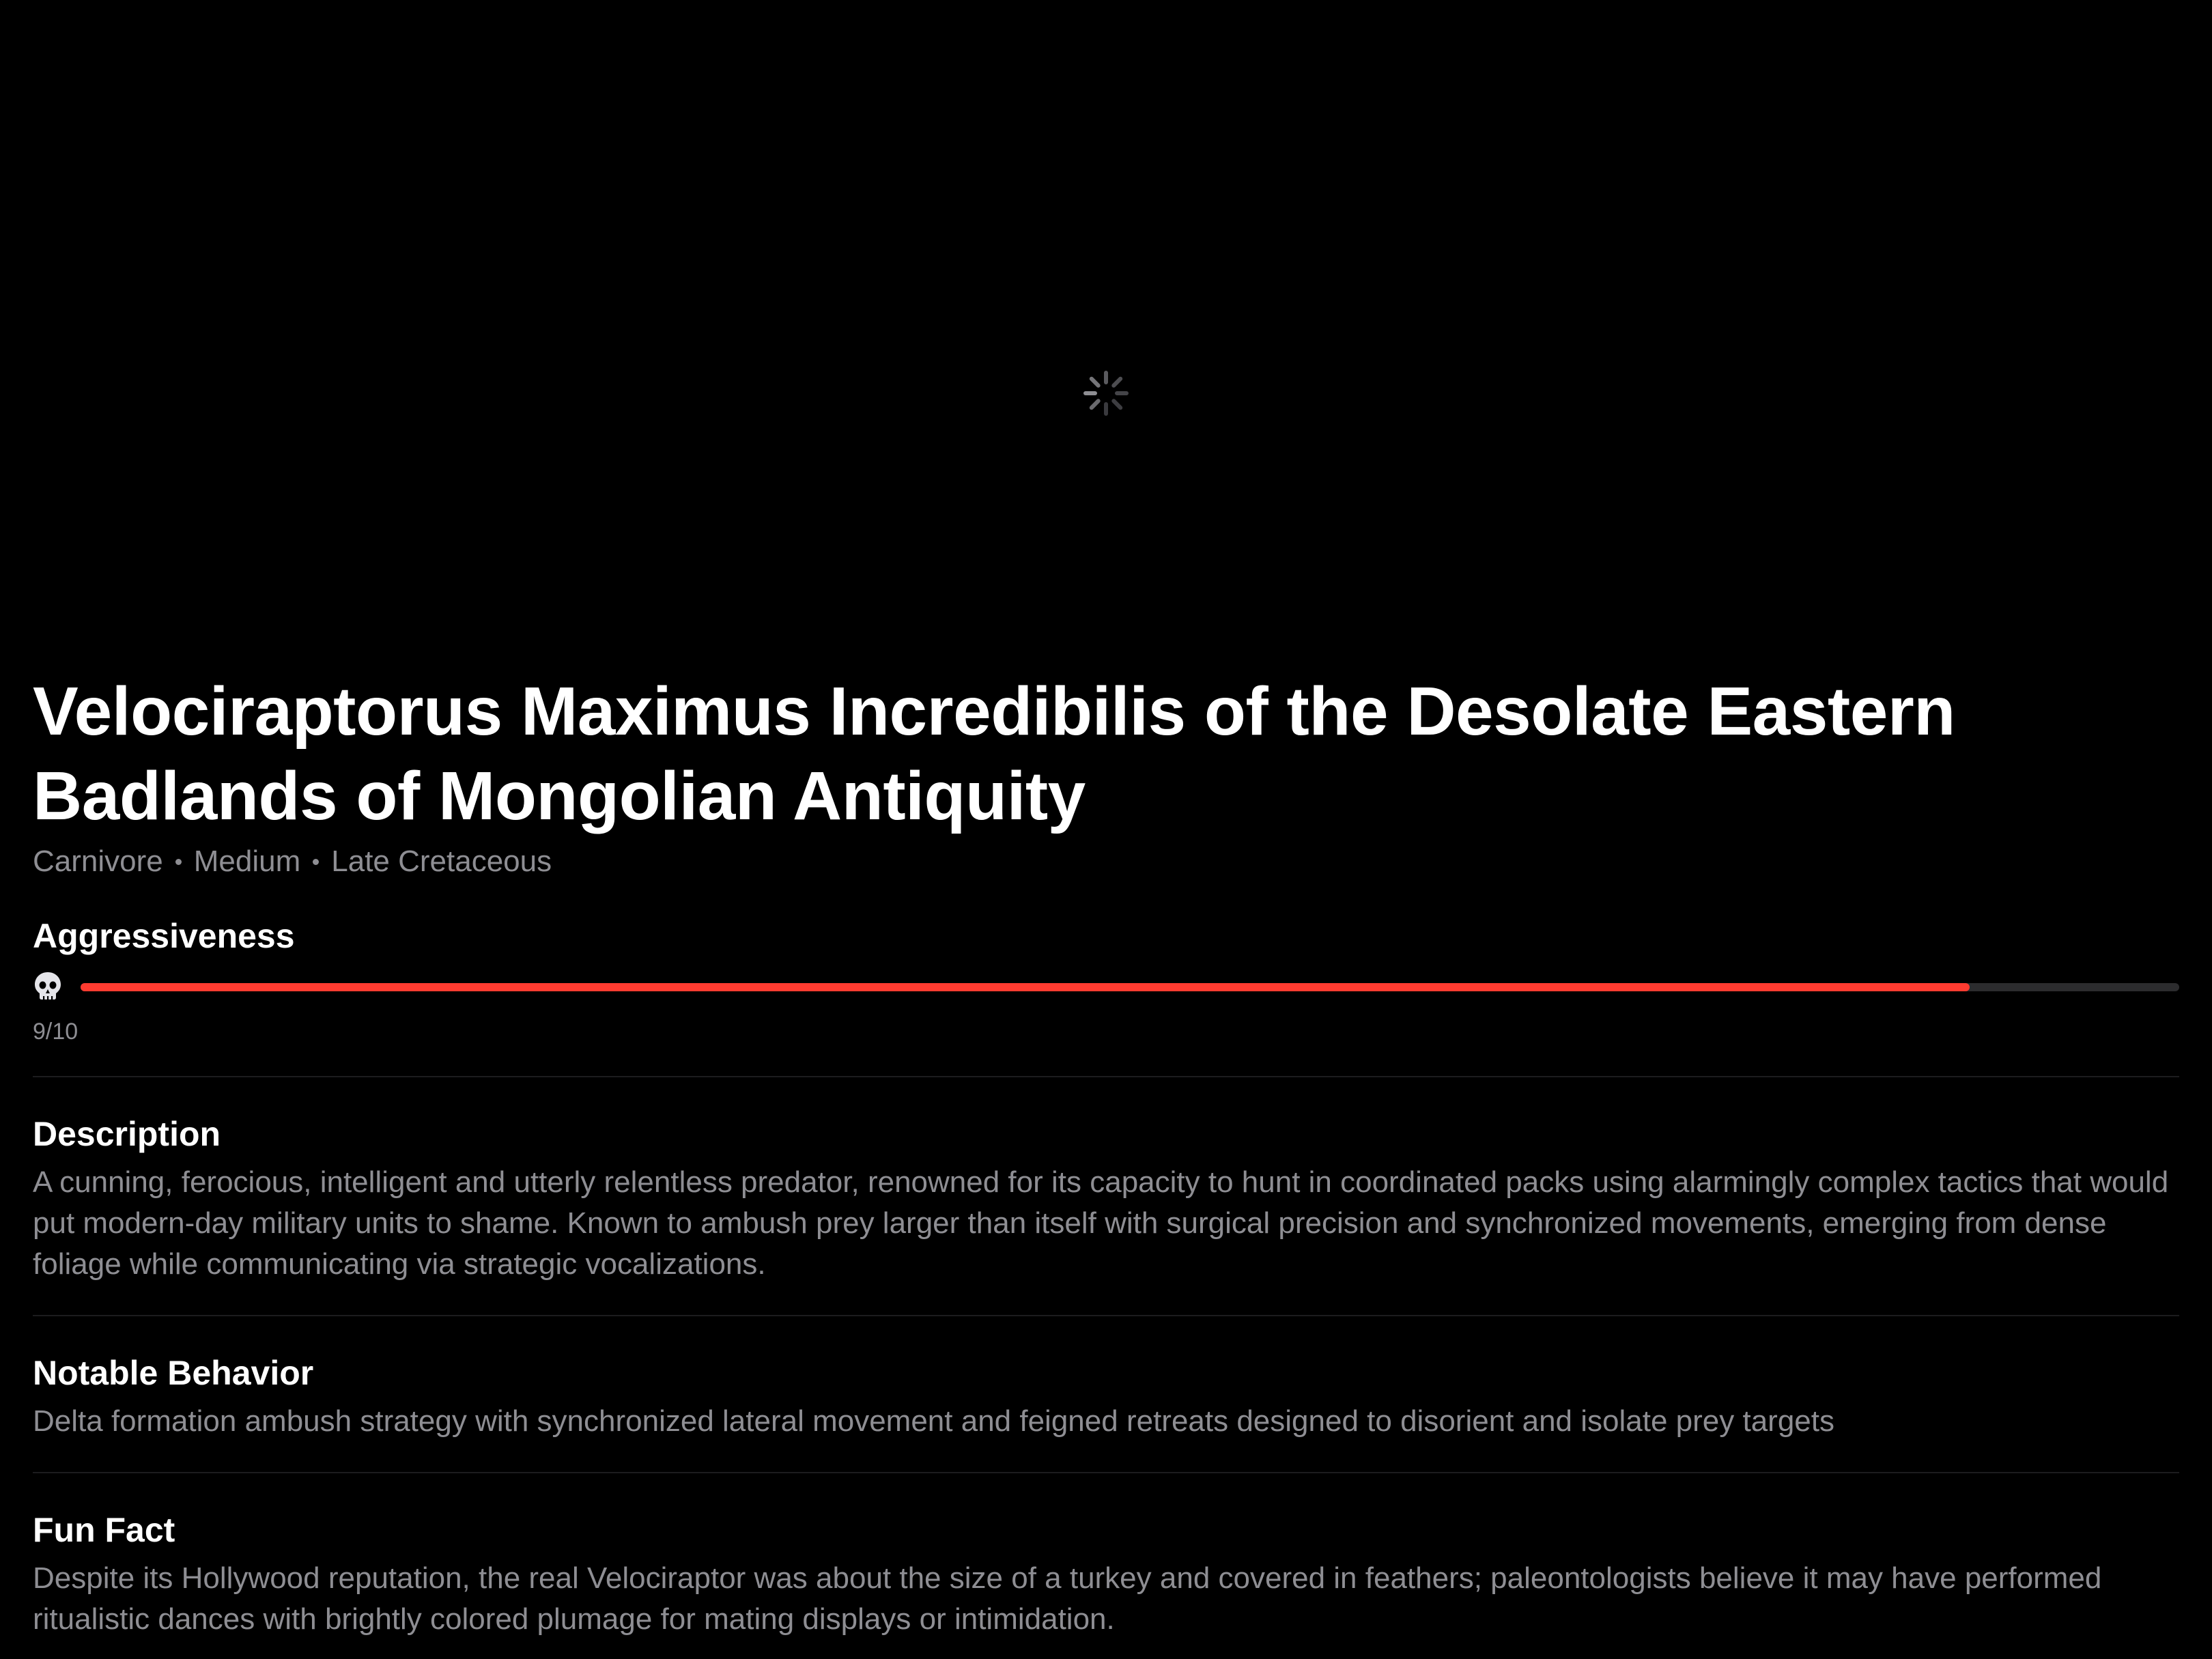  Describe the element at coordinates (48, 986) in the screenshot. I see `skull-icon` at that location.